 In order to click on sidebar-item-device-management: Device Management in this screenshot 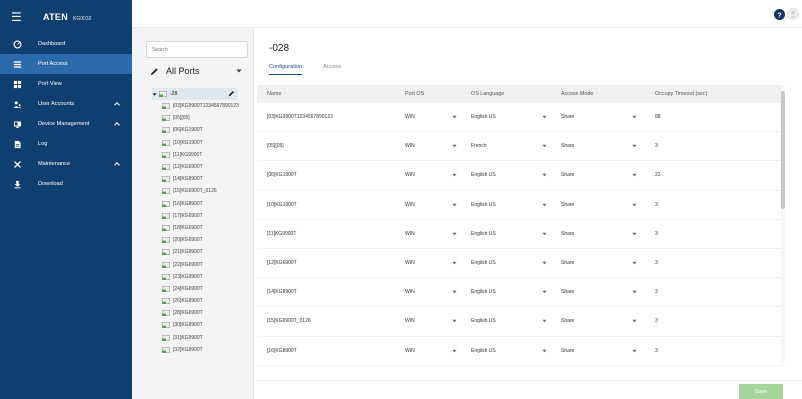, I will do `click(66, 124)`.